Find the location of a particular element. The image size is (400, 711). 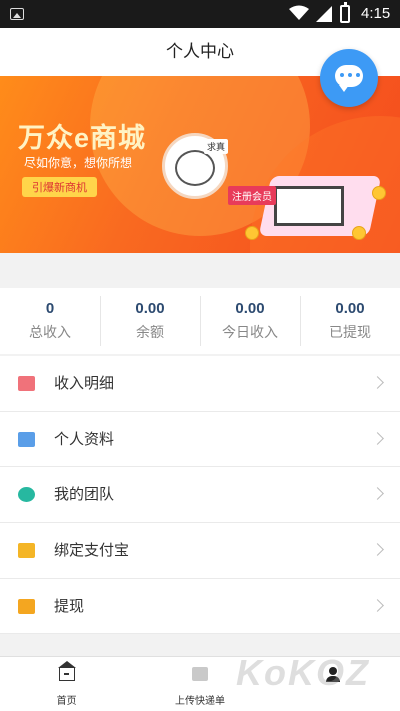

wifi-icon is located at coordinates (299, 12).